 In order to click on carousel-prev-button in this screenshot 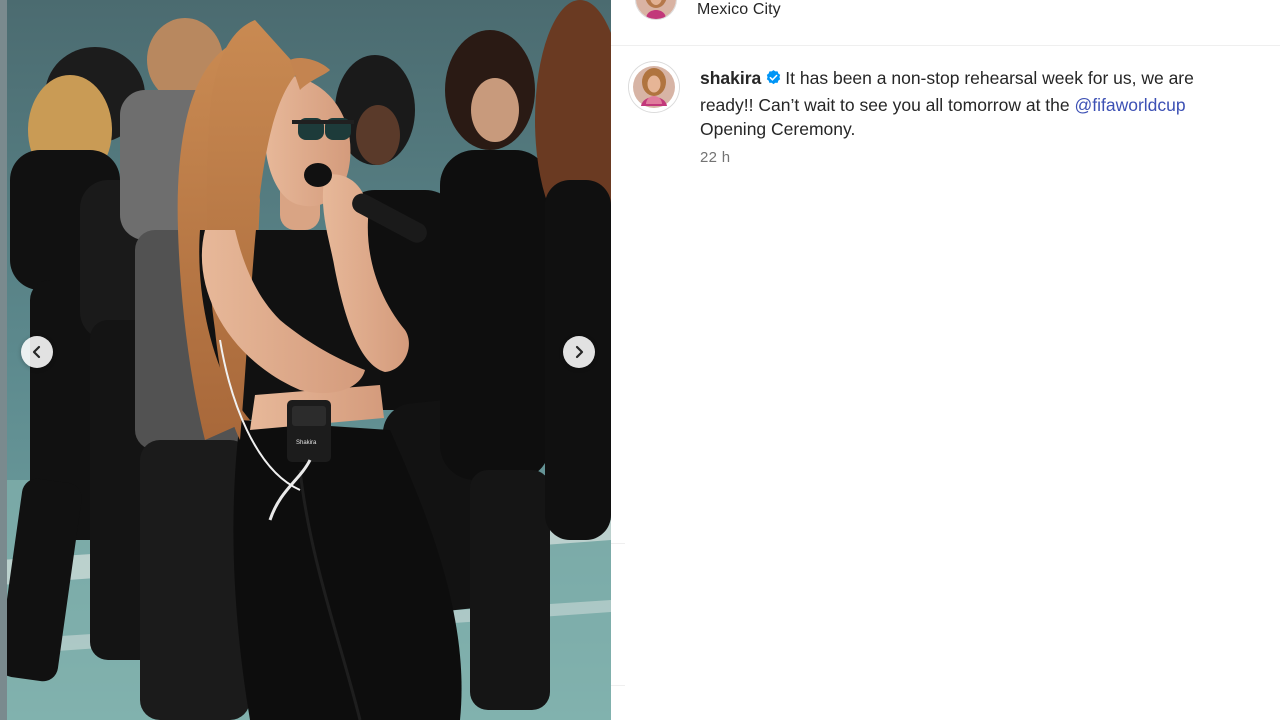, I will do `click(37, 352)`.